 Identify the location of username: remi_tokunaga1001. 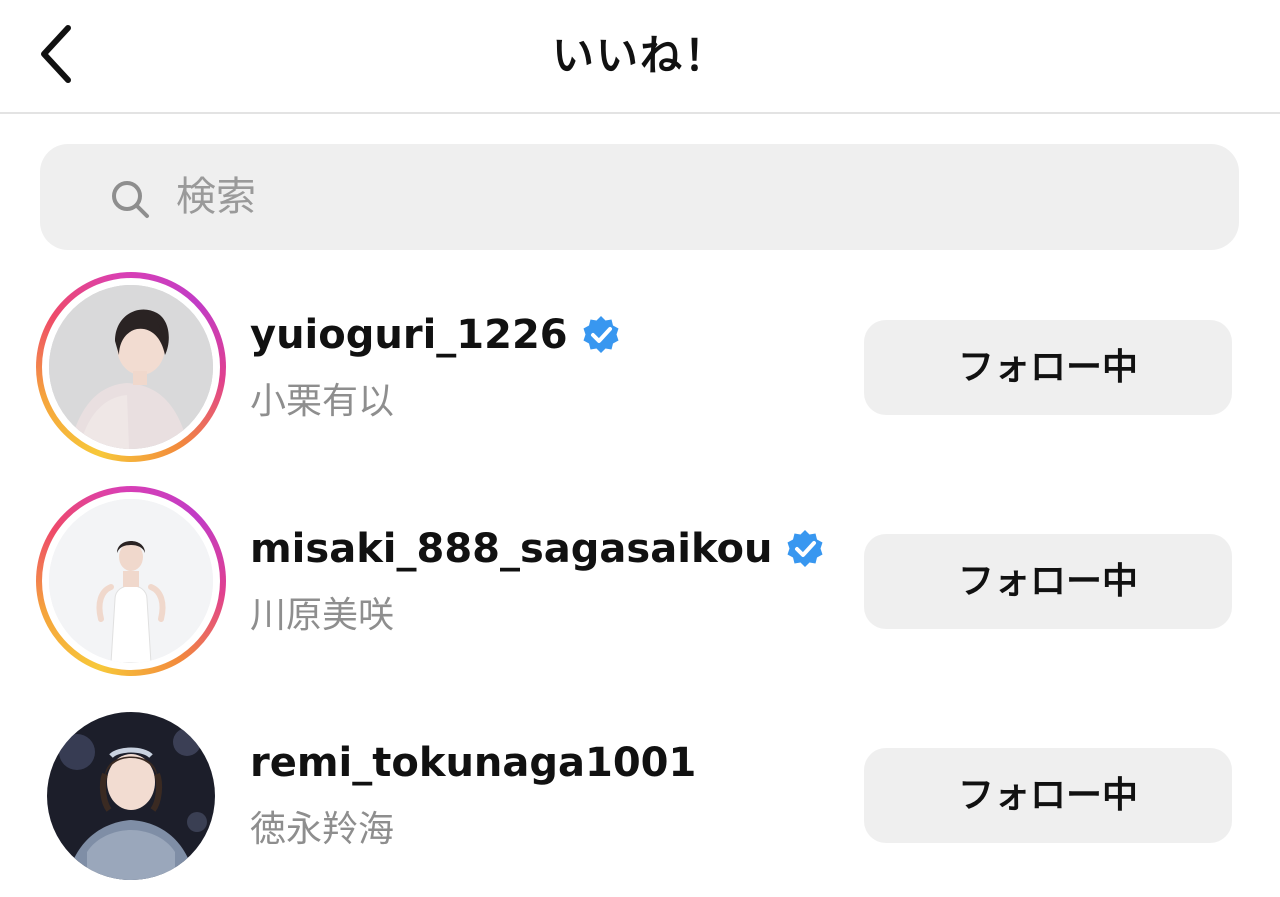
(473, 763).